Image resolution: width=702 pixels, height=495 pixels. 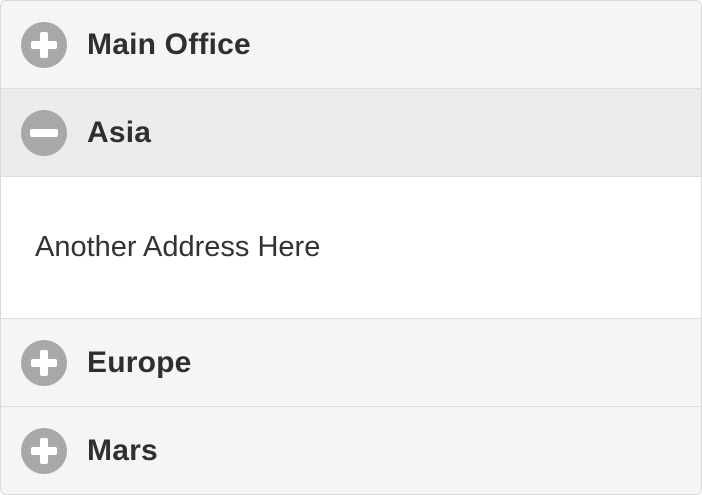 What do you see at coordinates (122, 450) in the screenshot?
I see `accordion-title: Mars` at bounding box center [122, 450].